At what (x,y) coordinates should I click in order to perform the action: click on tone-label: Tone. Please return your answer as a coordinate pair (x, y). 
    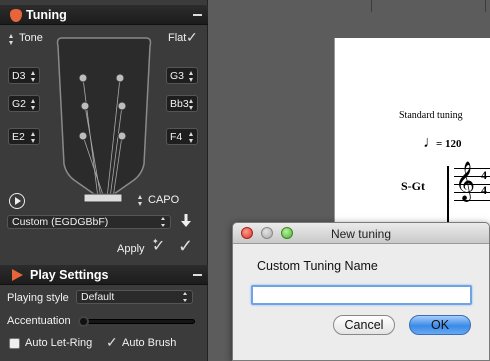
    Looking at the image, I should click on (31, 38).